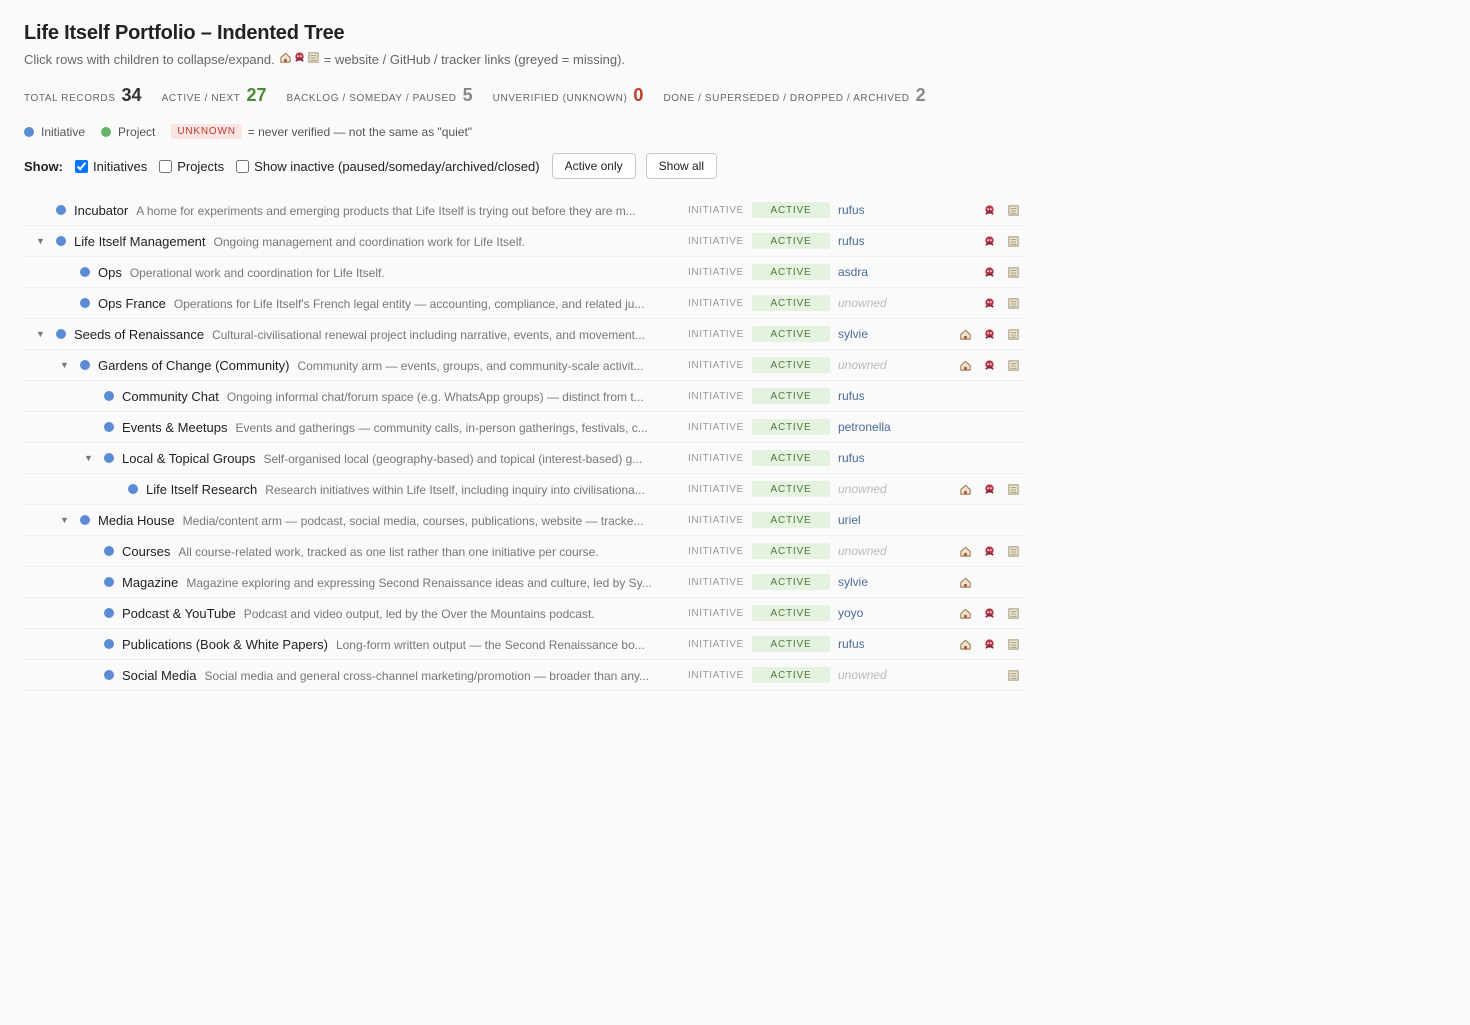 The height and width of the screenshot is (1025, 1470). I want to click on projects-checkbox, so click(166, 166).